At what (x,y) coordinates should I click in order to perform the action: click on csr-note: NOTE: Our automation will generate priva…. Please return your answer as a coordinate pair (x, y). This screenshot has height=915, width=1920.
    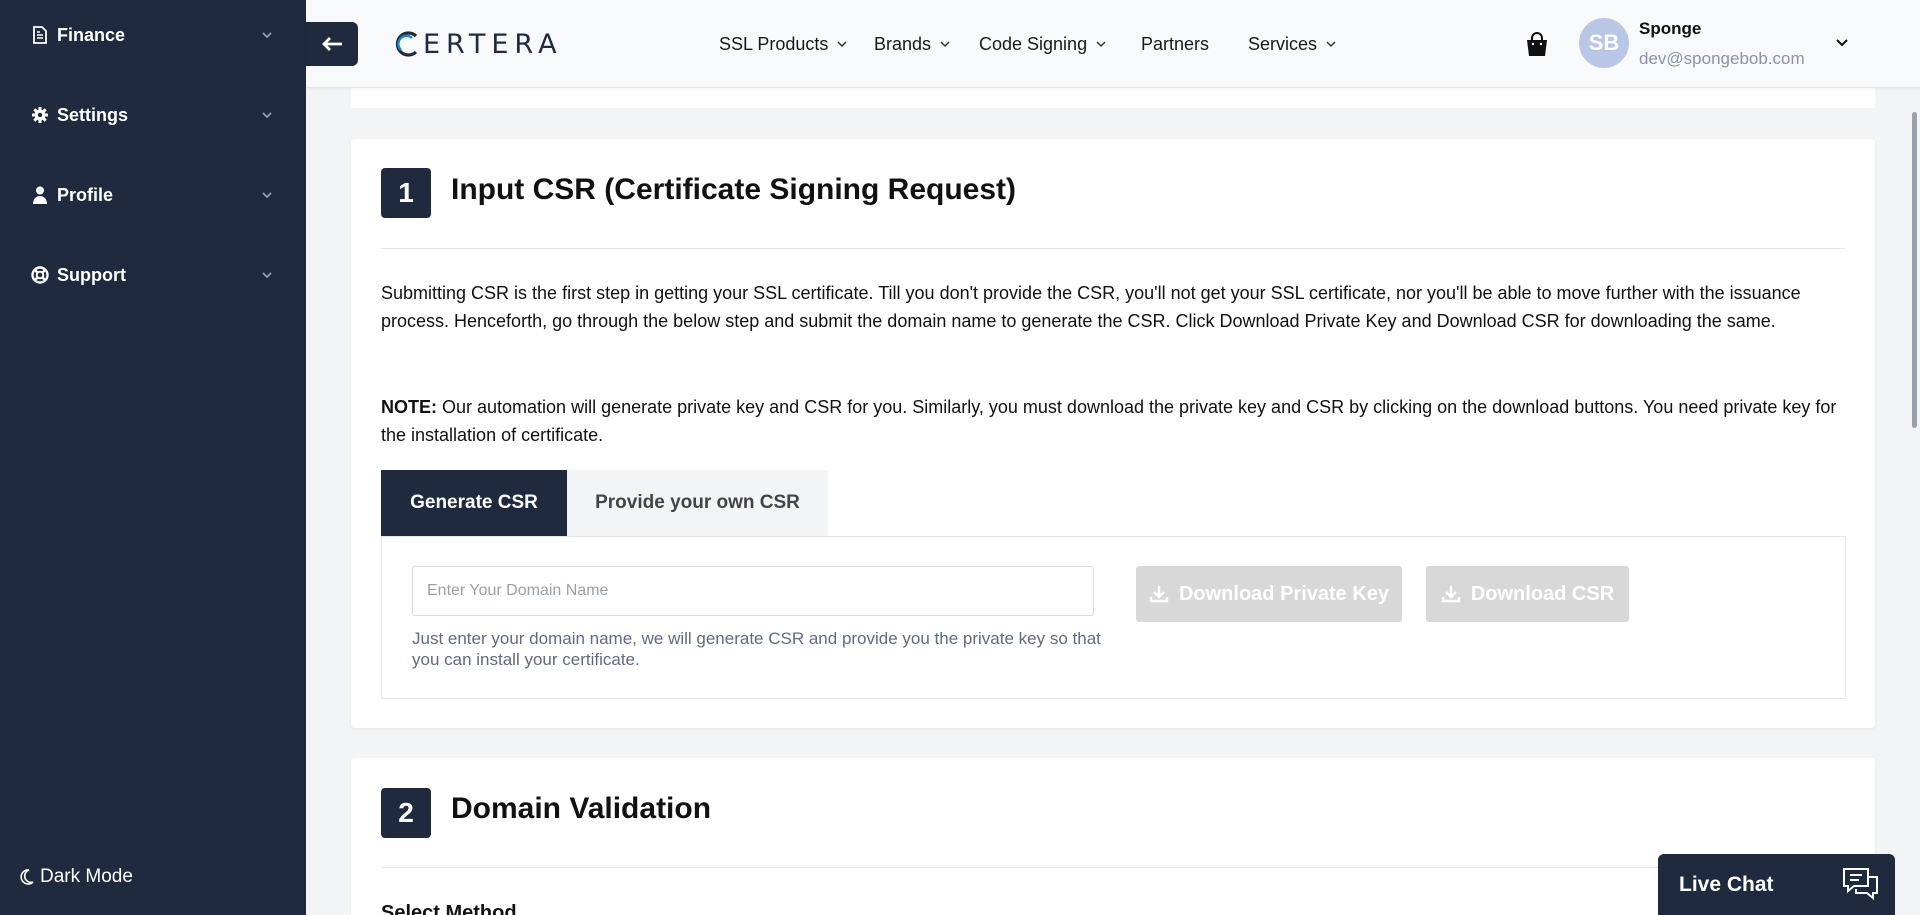
    Looking at the image, I should click on (1113, 421).